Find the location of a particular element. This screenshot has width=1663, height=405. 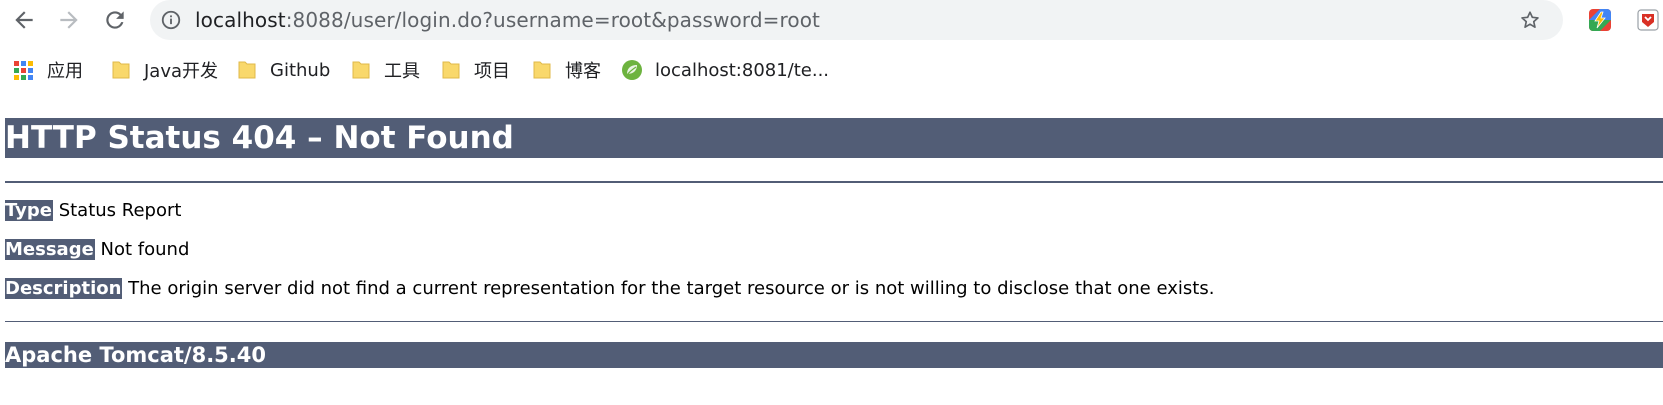

reload-icon is located at coordinates (115, 20).